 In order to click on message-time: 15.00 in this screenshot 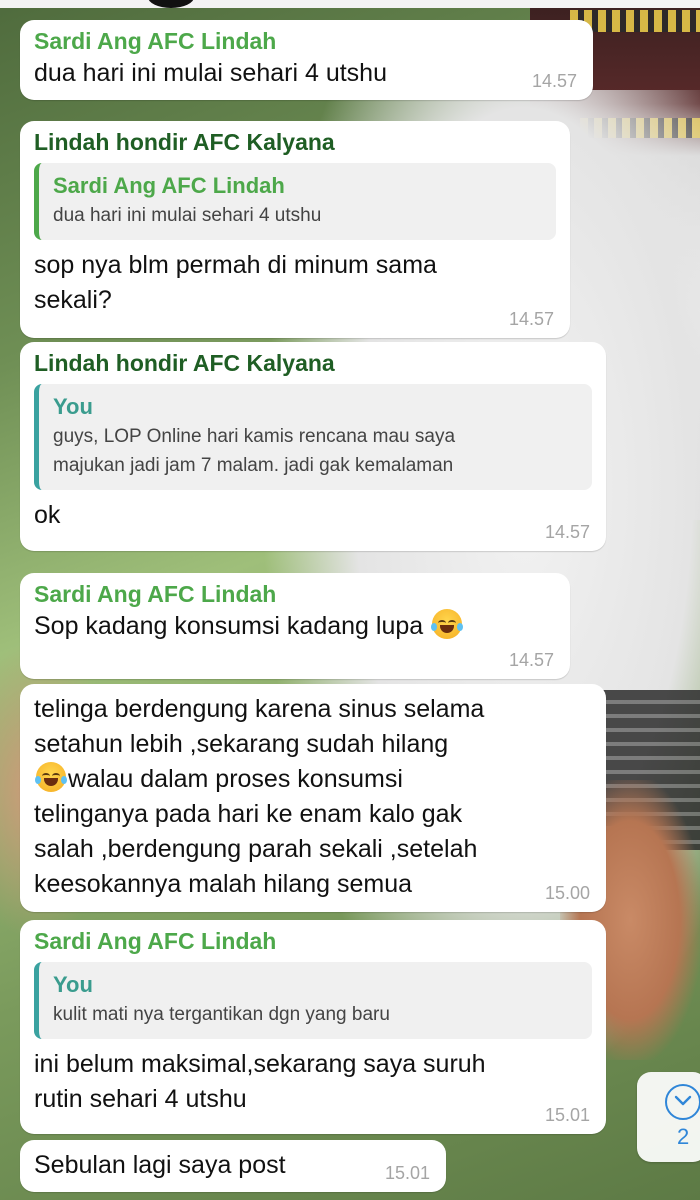, I will do `click(567, 893)`.